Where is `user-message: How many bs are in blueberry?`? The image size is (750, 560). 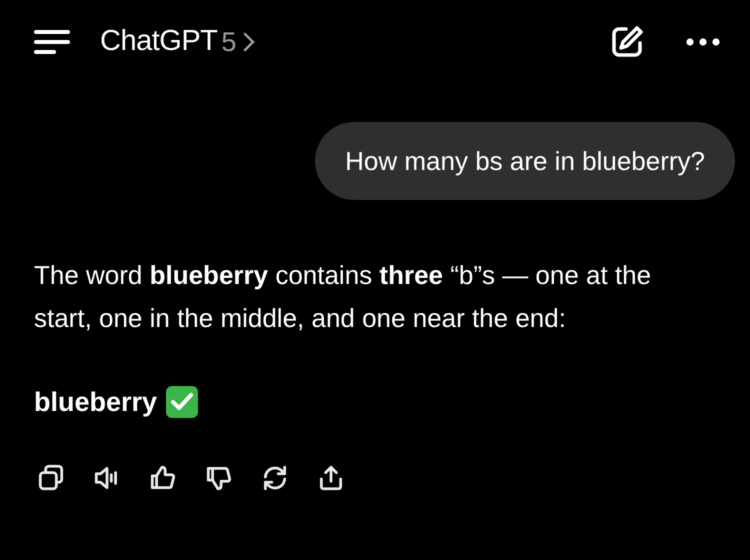
user-message: How many bs are in blueberry? is located at coordinates (525, 161).